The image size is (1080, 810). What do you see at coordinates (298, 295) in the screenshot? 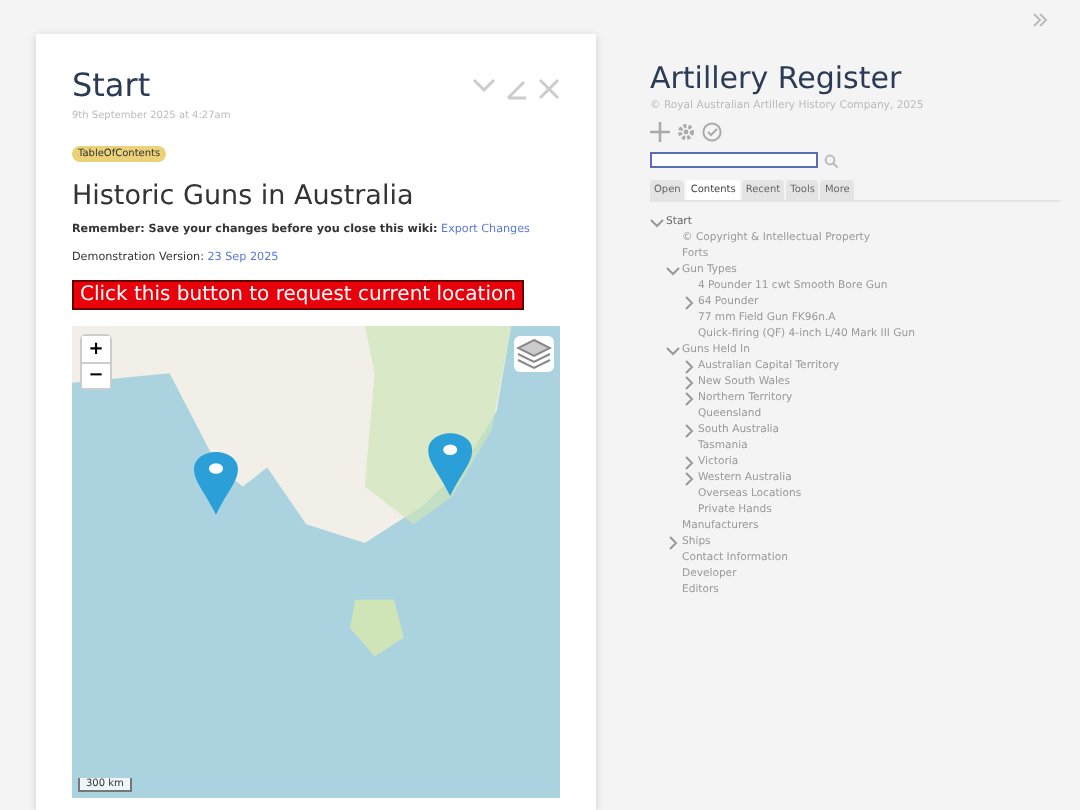
I see `location-button: Click this button to request current location` at bounding box center [298, 295].